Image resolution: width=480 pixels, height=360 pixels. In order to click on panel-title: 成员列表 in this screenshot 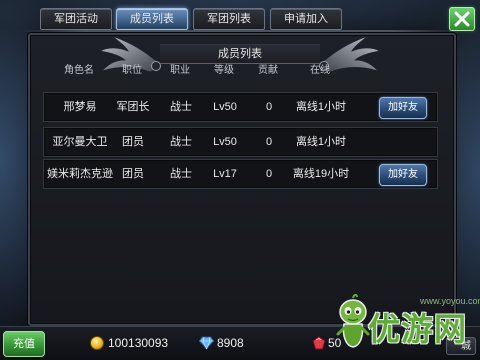, I will do `click(240, 54)`.